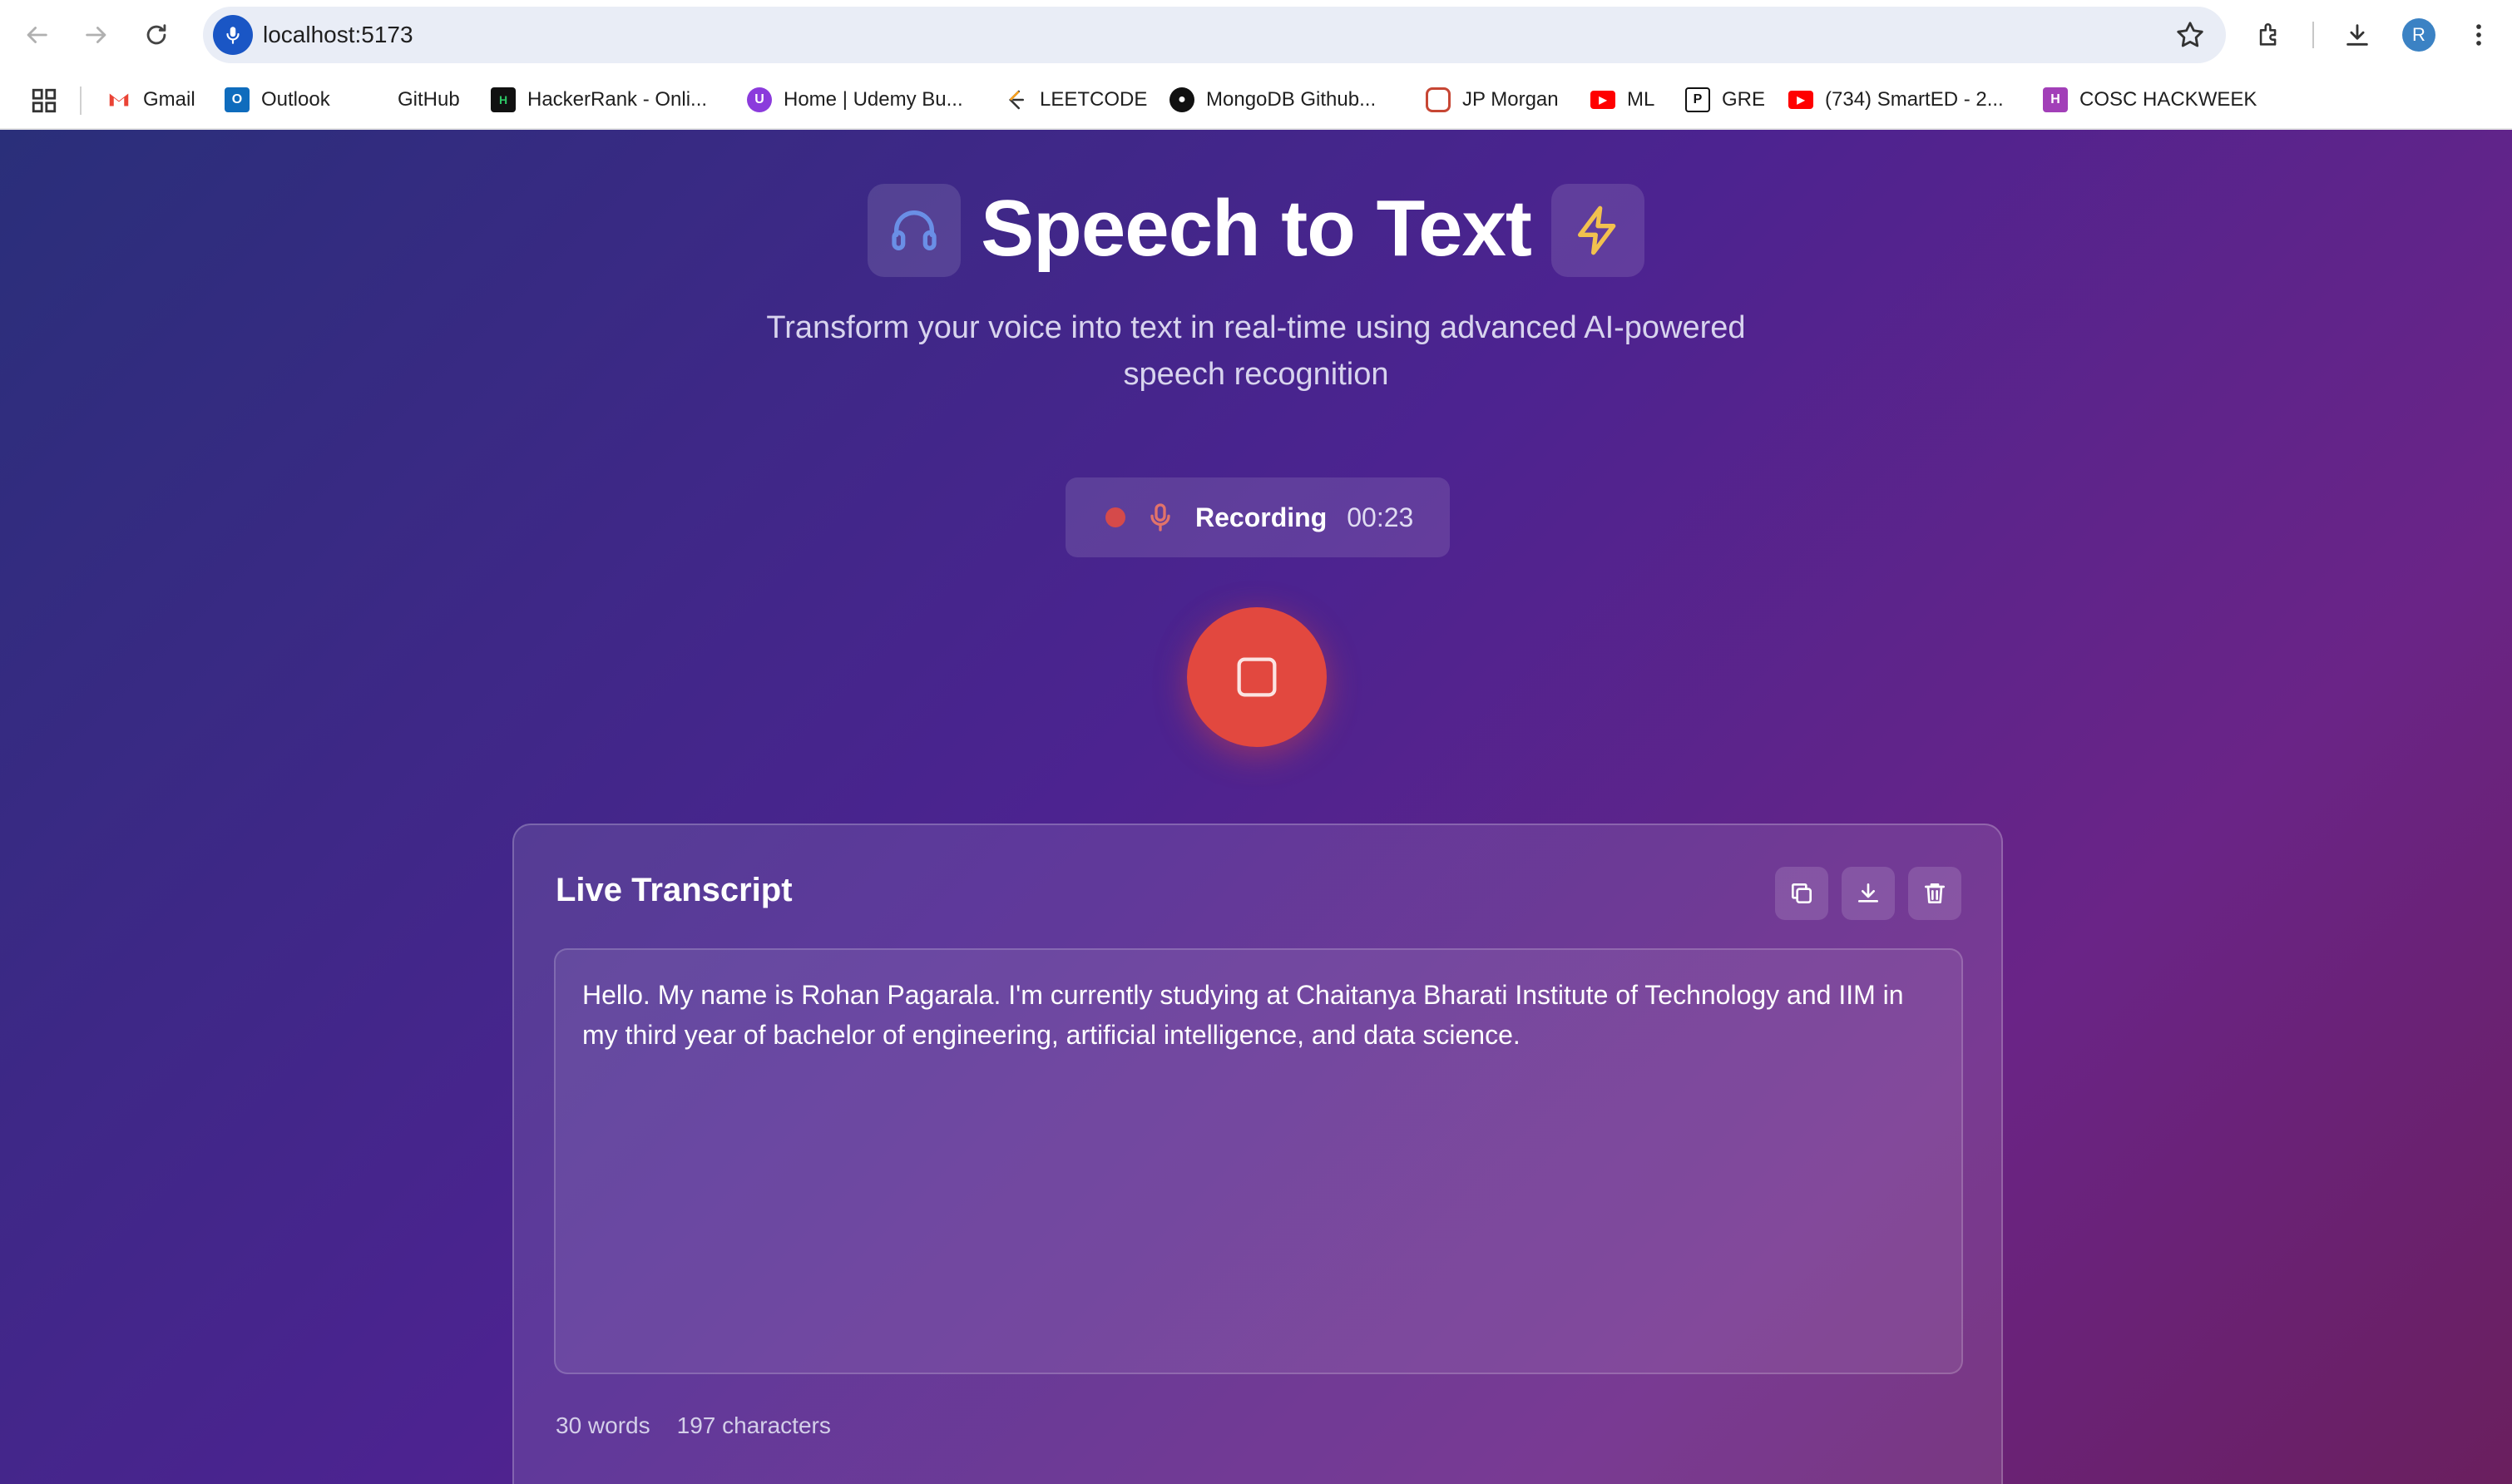  Describe the element at coordinates (338, 35) in the screenshot. I see `url-text: localhost:5173` at that location.